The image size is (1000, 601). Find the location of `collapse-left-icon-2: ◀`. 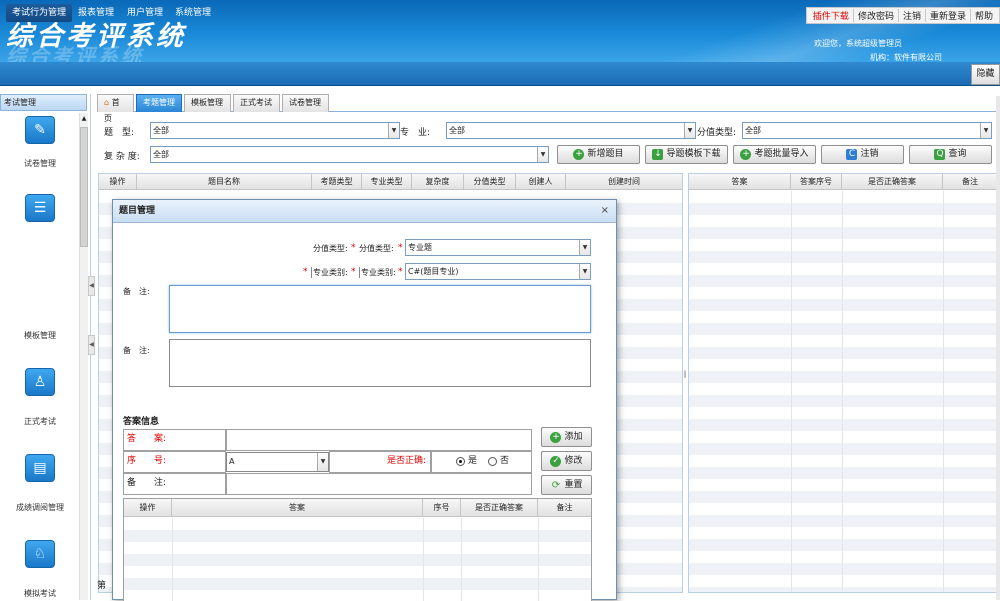

collapse-left-icon-2: ◀ is located at coordinates (91, 345).